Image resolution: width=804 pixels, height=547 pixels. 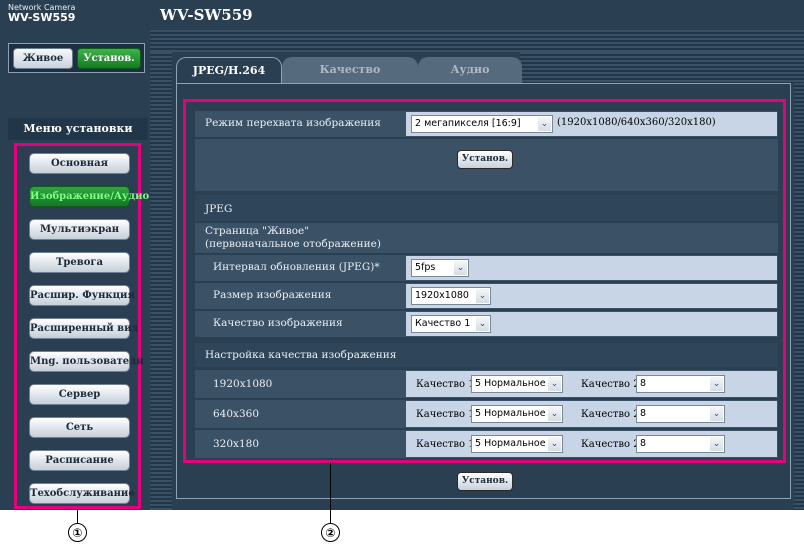 What do you see at coordinates (78, 129) in the screenshot?
I see `setup-menu-heading: Меню установки` at bounding box center [78, 129].